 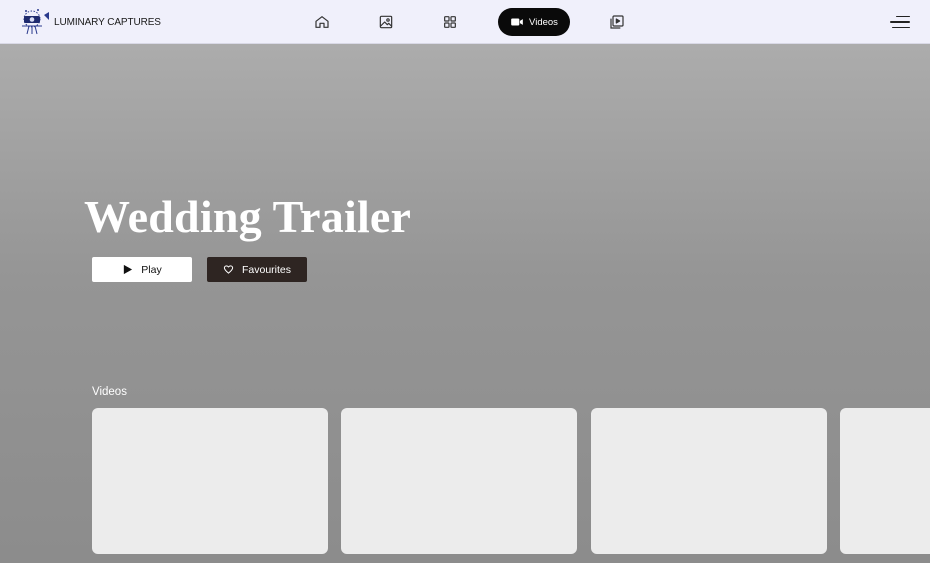 What do you see at coordinates (109, 392) in the screenshot?
I see `videos-section-label: Videos` at bounding box center [109, 392].